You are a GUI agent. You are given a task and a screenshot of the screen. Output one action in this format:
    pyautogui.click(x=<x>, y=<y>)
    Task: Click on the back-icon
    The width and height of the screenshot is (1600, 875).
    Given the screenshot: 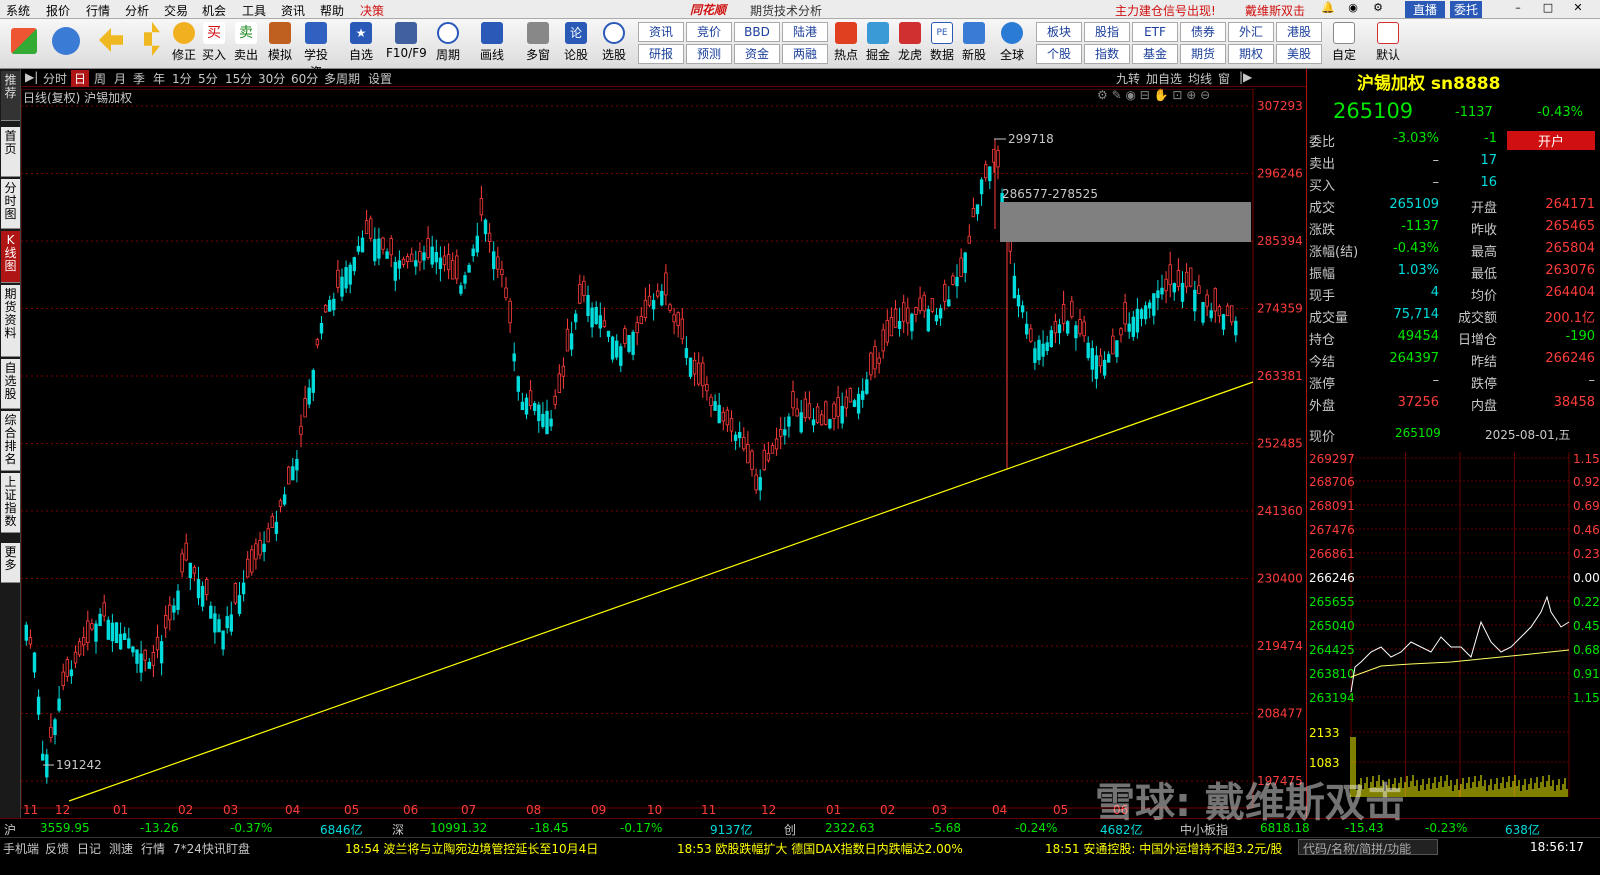 What is the action you would take?
    pyautogui.click(x=111, y=38)
    